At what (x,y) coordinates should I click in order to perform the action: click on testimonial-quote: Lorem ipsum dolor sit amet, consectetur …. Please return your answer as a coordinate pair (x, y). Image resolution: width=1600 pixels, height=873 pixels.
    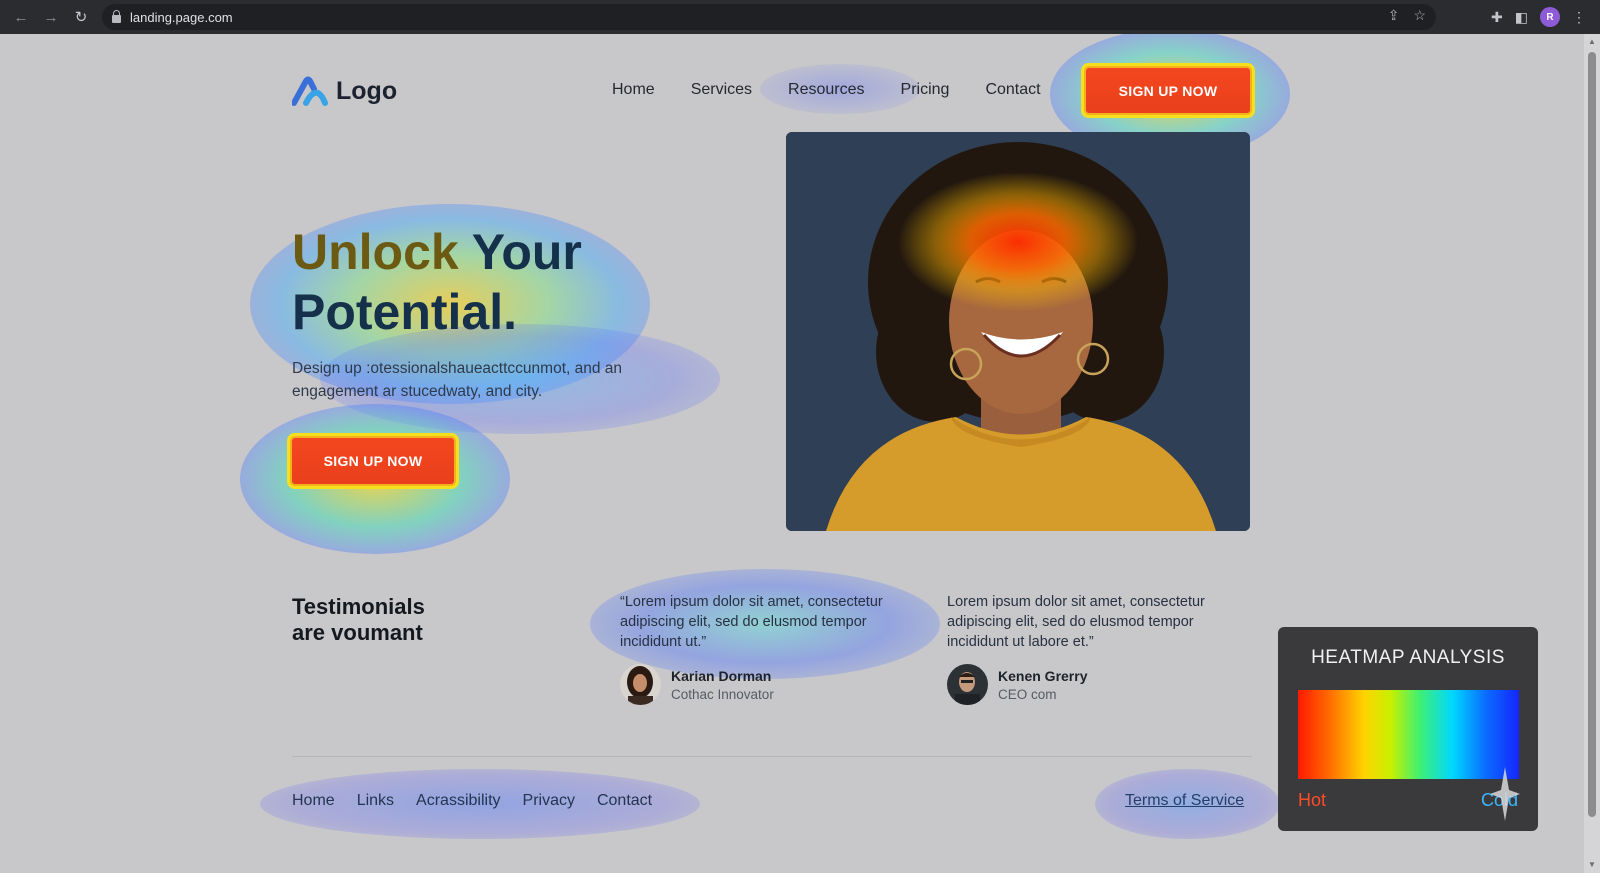
    Looking at the image, I should click on (1076, 622).